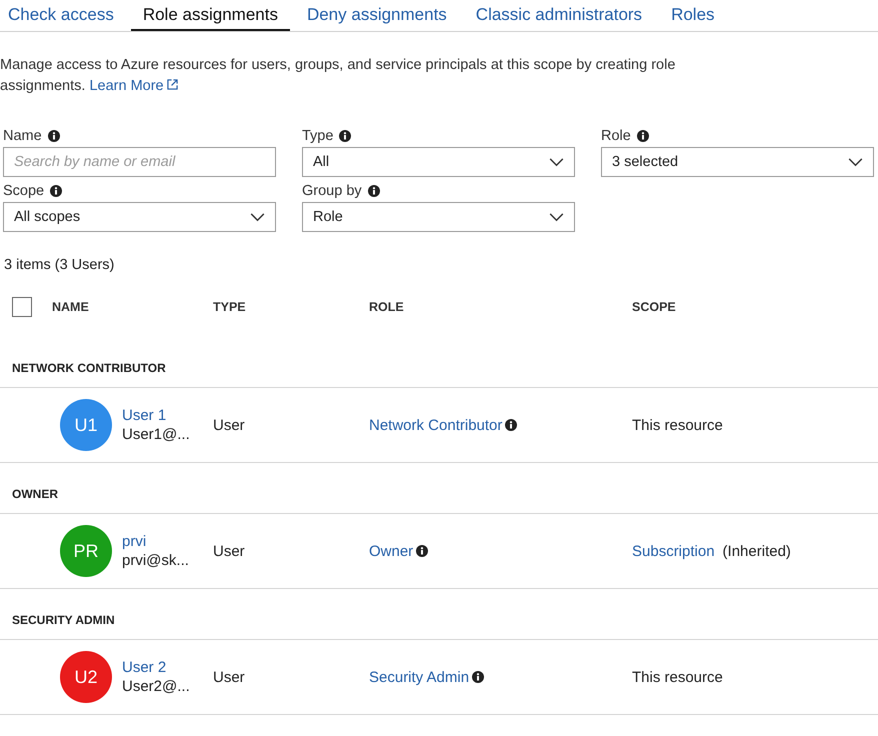 This screenshot has height=736, width=878. I want to click on dropdown: 3 selected, so click(737, 162).